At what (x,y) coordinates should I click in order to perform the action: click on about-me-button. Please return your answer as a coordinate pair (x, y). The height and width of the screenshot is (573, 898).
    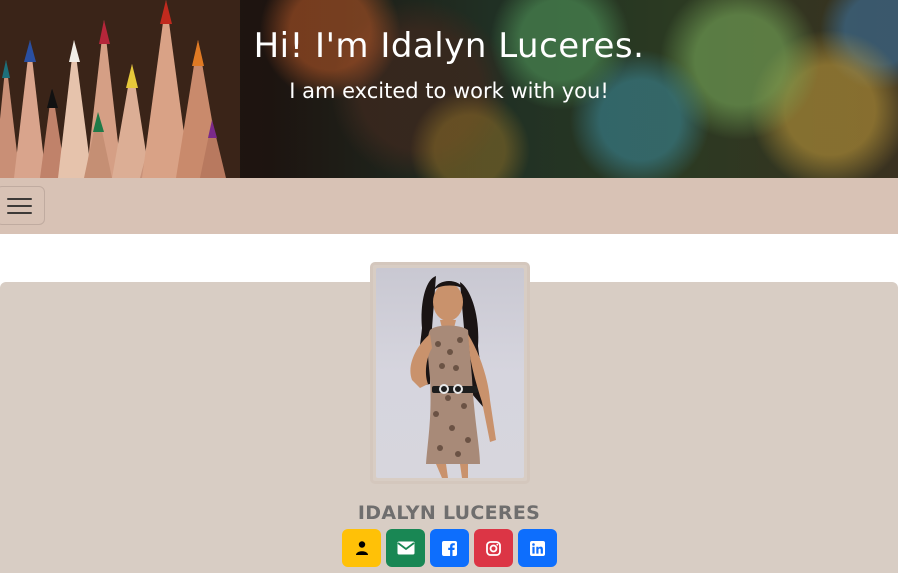
    Looking at the image, I should click on (361, 548).